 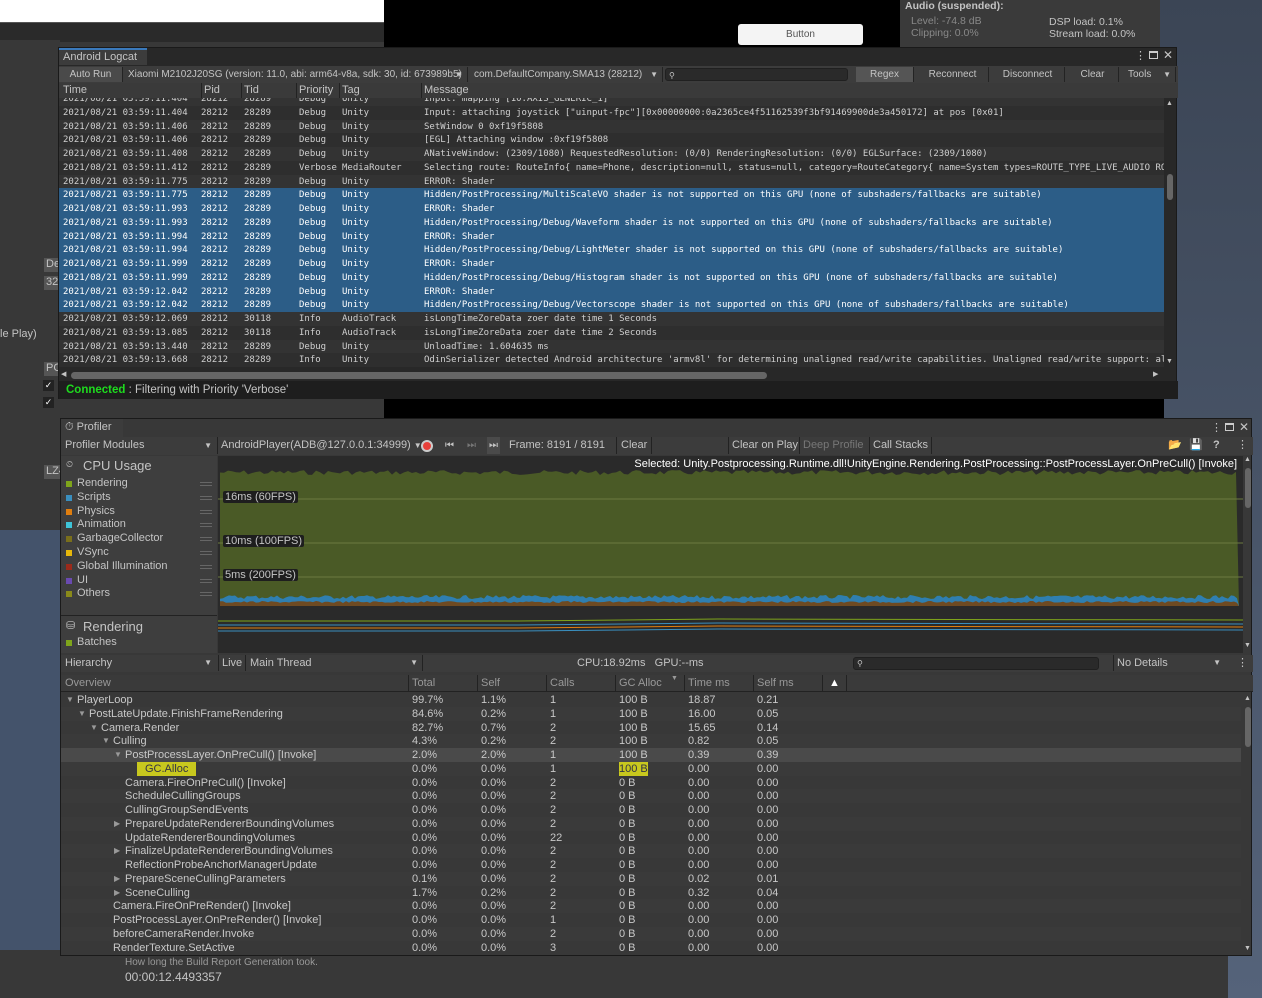 What do you see at coordinates (138, 445) in the screenshot?
I see `profiler-modules-dropdown: Profiler Modules` at bounding box center [138, 445].